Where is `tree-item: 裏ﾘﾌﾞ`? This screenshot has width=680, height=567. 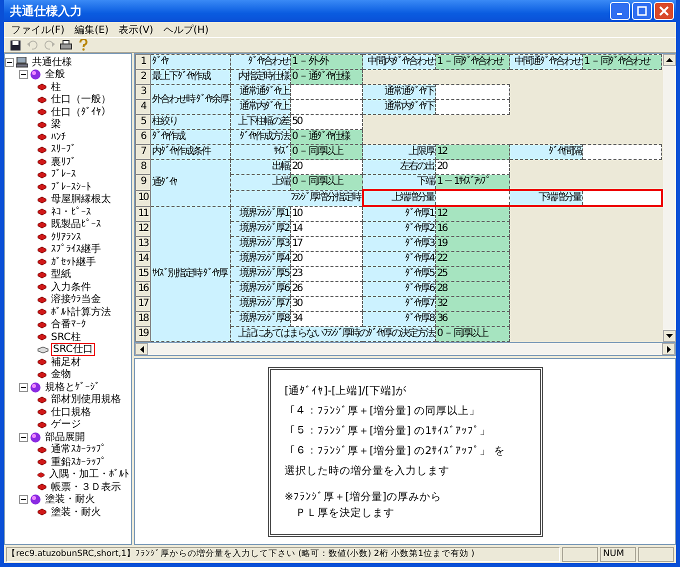 tree-item: 裏ﾘﾌﾞ is located at coordinates (63, 162).